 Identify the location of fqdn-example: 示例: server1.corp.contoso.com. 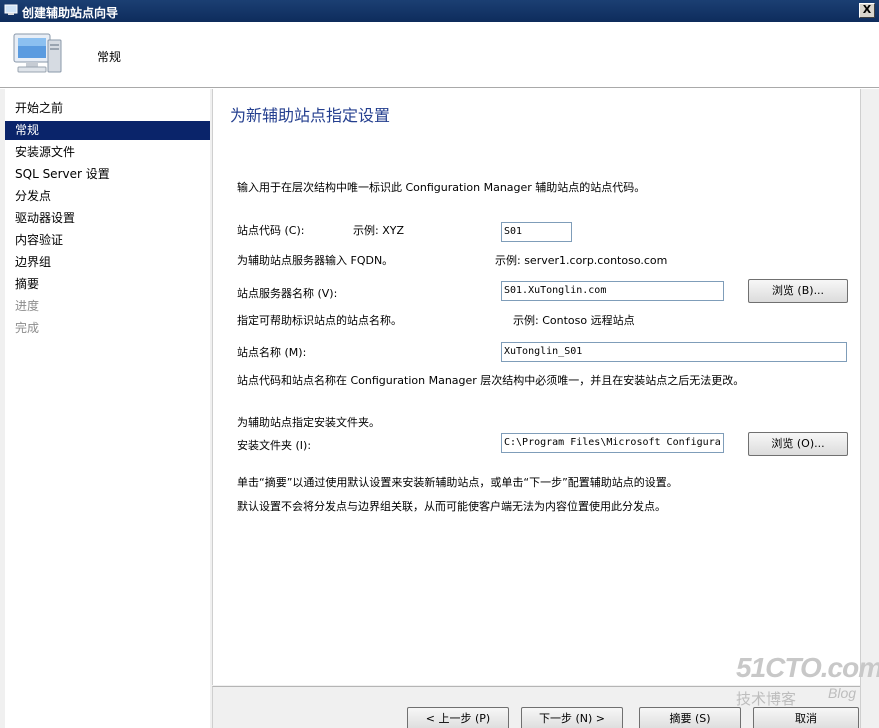
(581, 260).